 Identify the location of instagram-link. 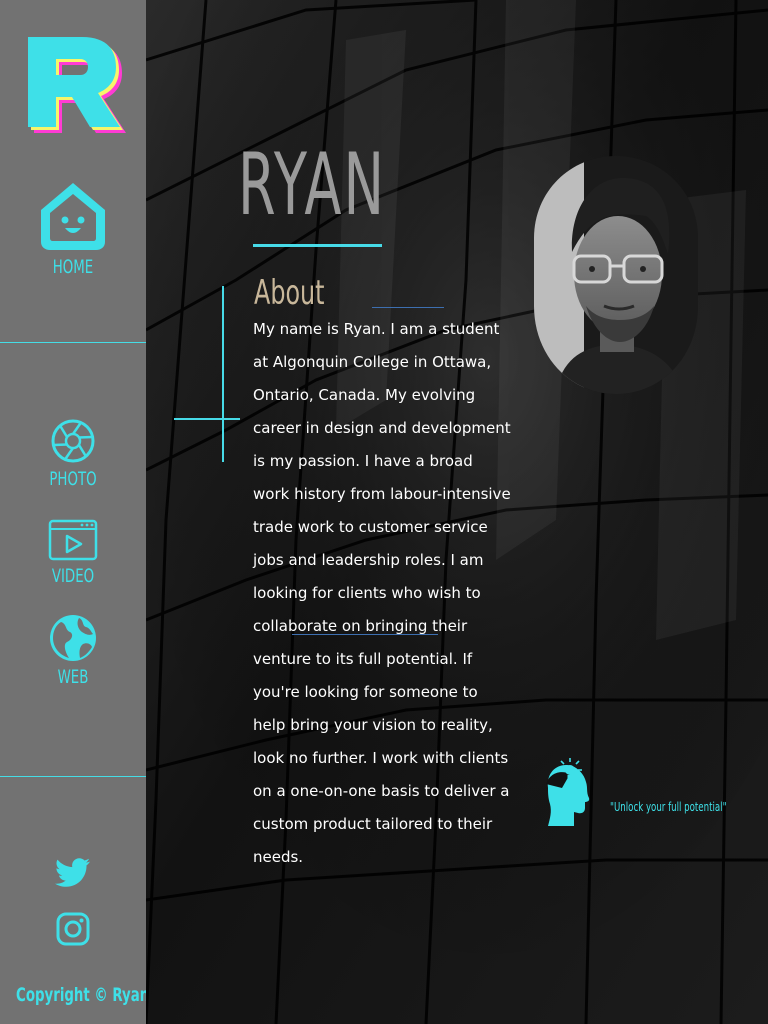
(73, 929).